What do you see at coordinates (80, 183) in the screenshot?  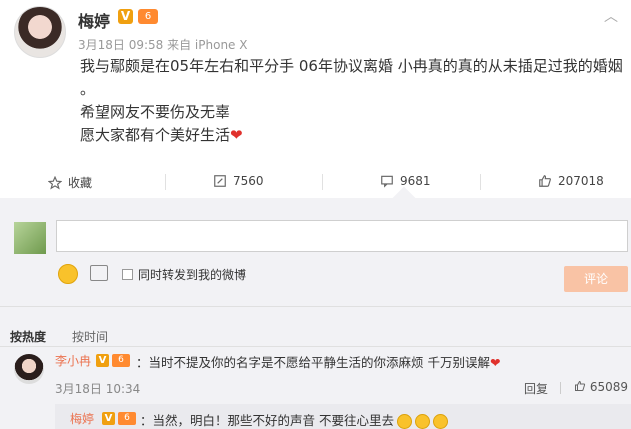 I see `favorite-label: 收藏` at bounding box center [80, 183].